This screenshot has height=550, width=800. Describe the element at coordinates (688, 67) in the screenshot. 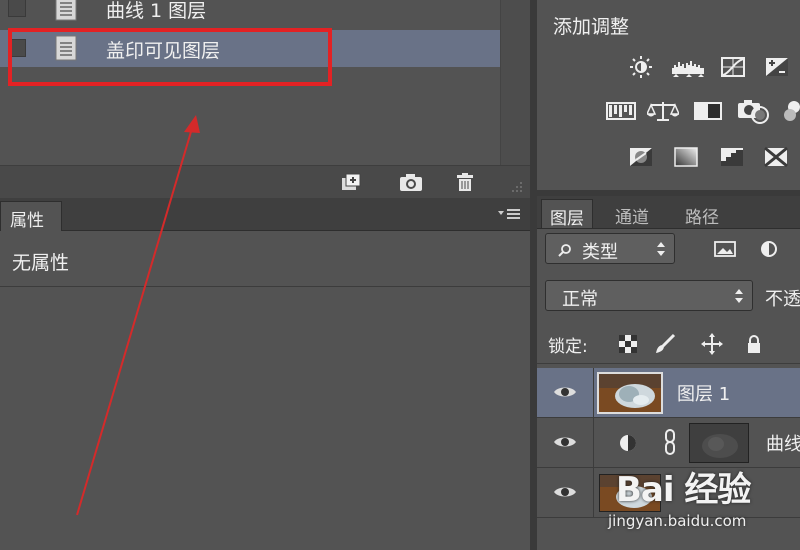

I see `levels-icon` at that location.